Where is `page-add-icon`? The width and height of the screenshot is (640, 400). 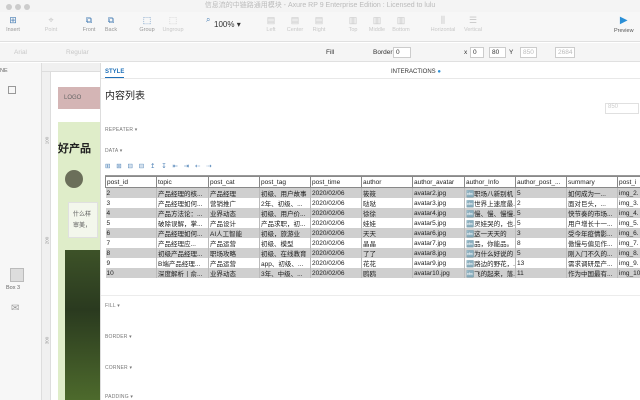
page-add-icon is located at coordinates (12, 90).